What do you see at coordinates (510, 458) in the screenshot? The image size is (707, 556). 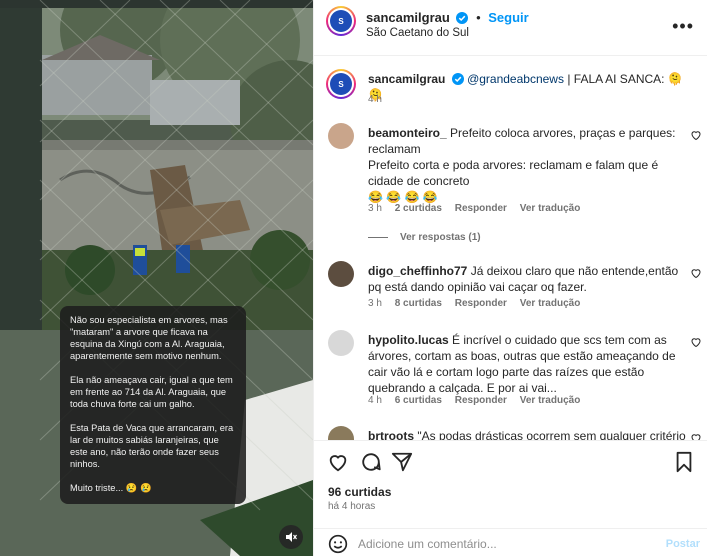 I see `post-action-bar` at bounding box center [510, 458].